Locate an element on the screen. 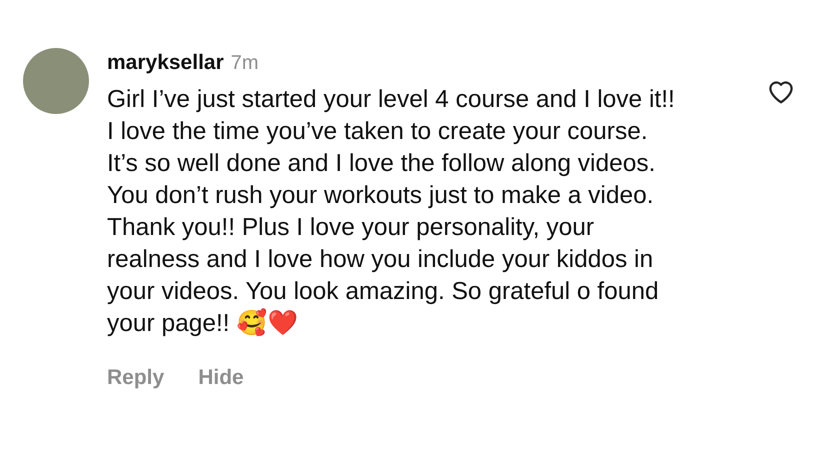  comment-action-link: Reply is located at coordinates (135, 378).